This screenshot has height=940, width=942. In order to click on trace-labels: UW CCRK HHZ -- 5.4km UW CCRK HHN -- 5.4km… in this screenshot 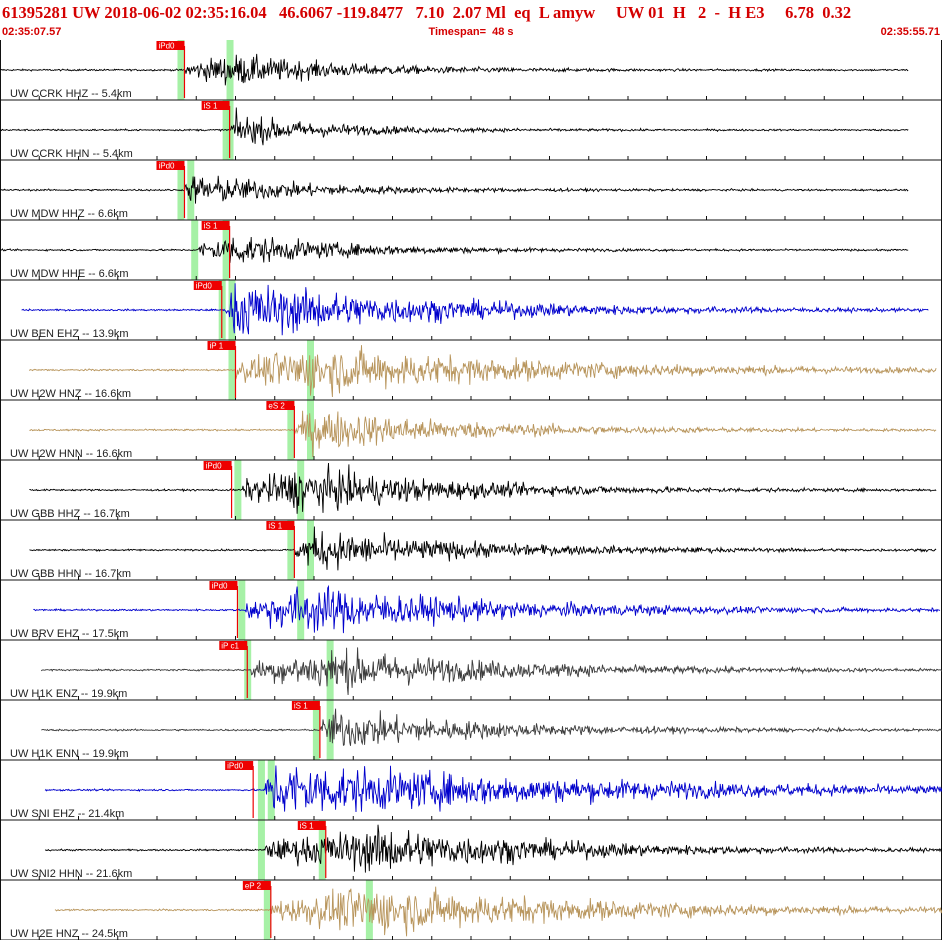, I will do `click(71, 514)`.